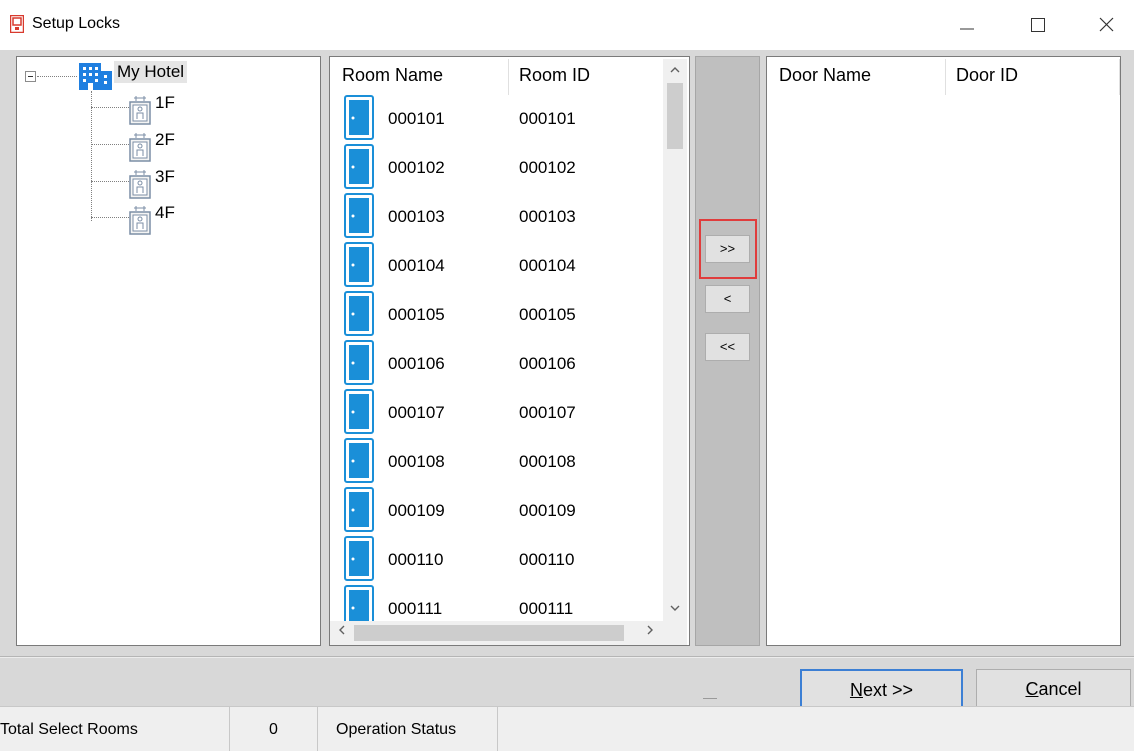 This screenshot has height=751, width=1134. Describe the element at coordinates (967, 25) in the screenshot. I see `minimize-button` at that location.